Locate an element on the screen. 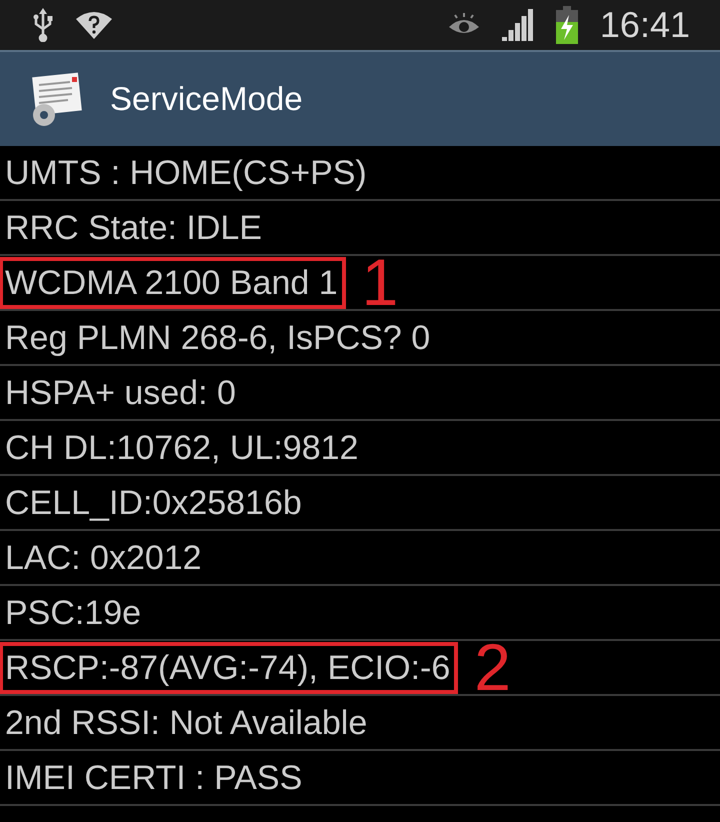  info-line: HSPA+ used: 0 is located at coordinates (120, 393).